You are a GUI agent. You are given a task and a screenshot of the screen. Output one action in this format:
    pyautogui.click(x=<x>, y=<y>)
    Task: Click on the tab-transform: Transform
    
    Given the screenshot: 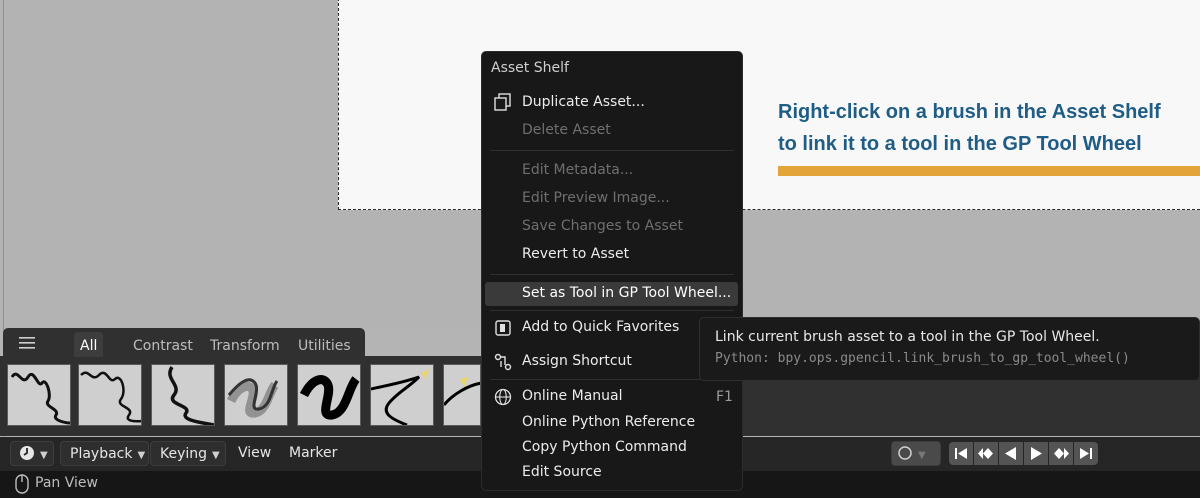 What is the action you would take?
    pyautogui.click(x=245, y=344)
    